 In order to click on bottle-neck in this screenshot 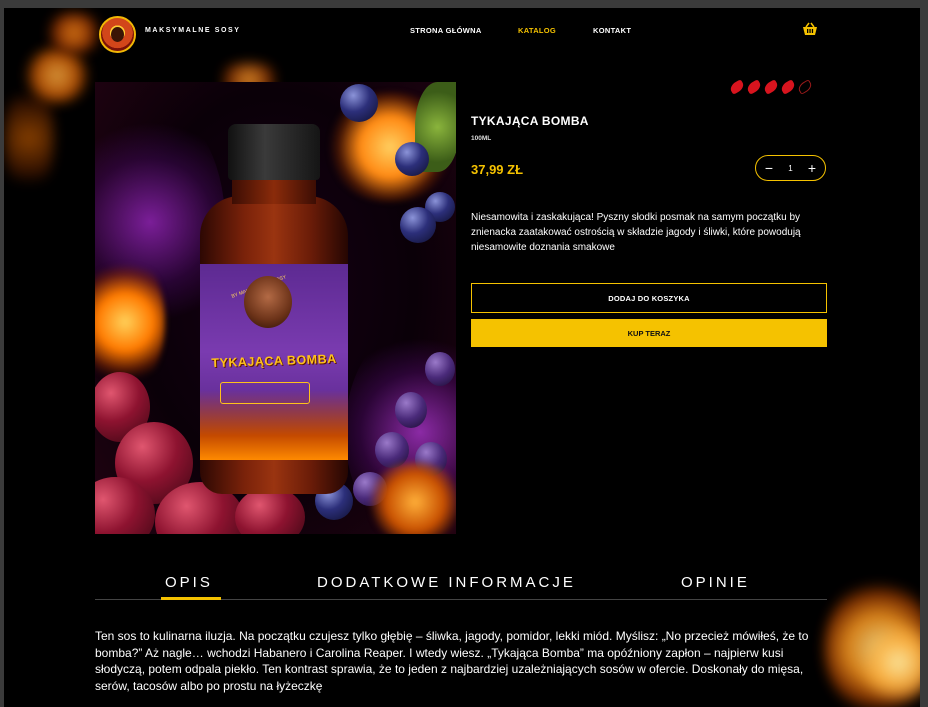, I will do `click(274, 191)`.